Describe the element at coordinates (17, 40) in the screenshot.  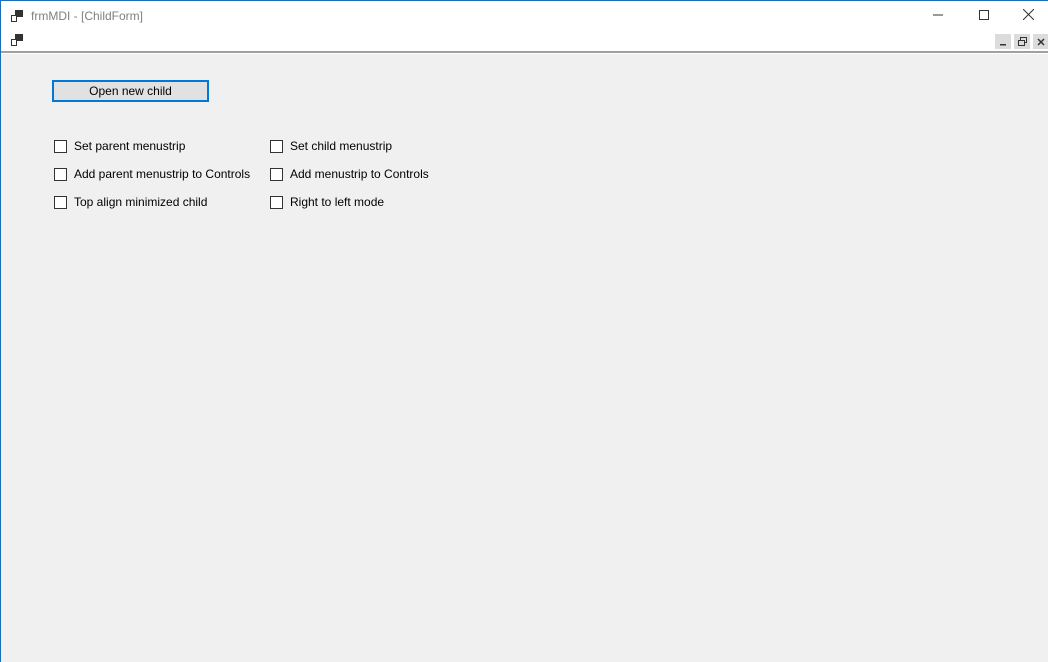
I see `child-form-icon` at that location.